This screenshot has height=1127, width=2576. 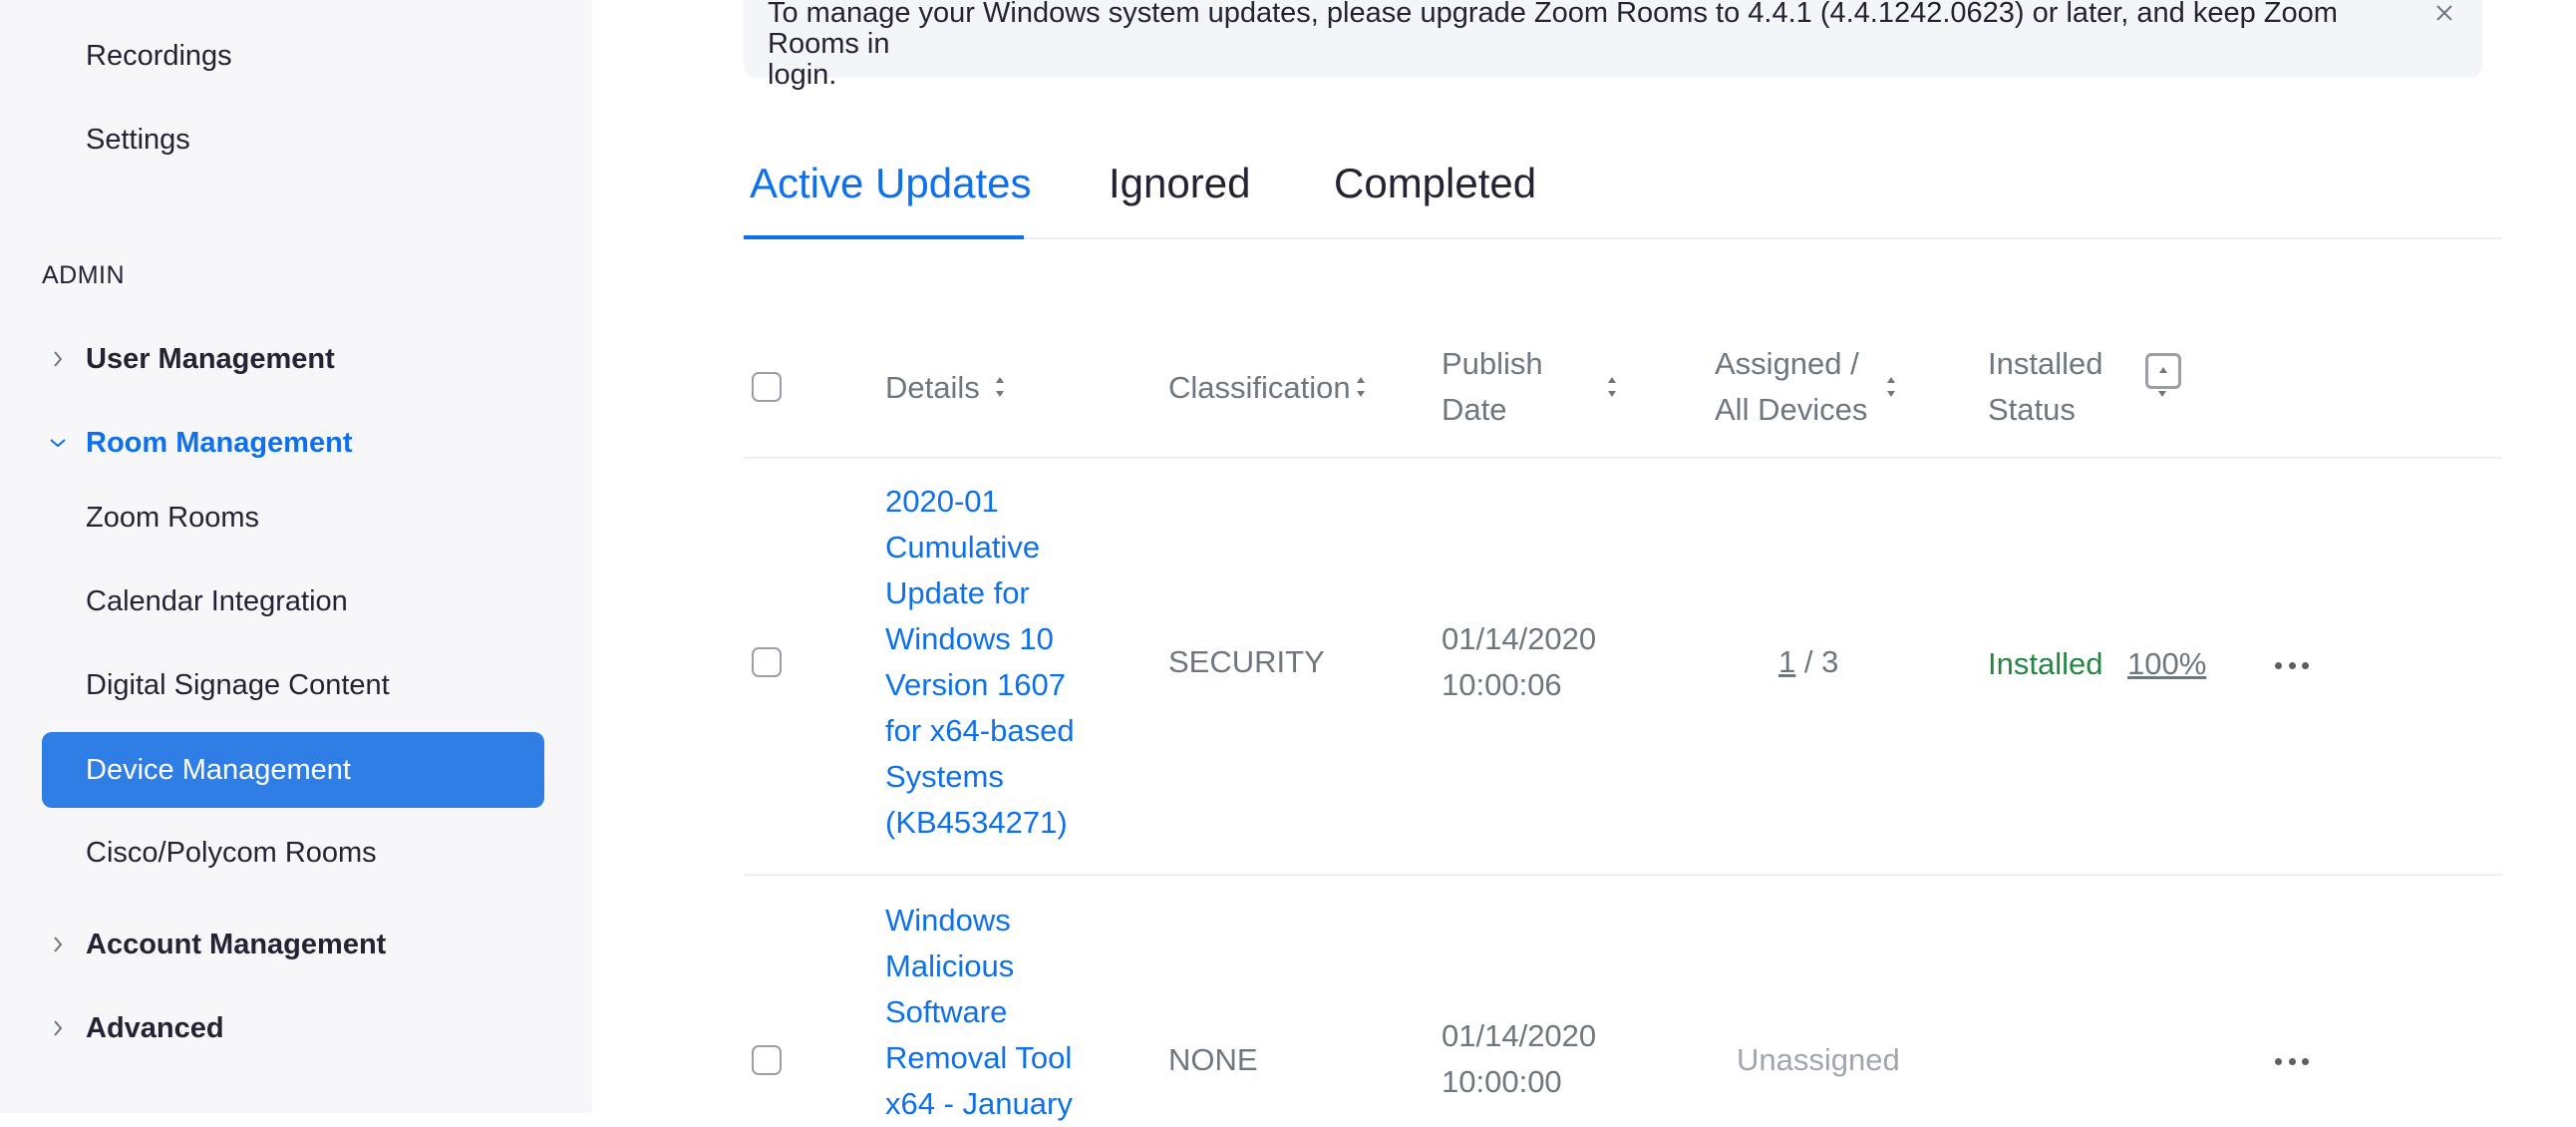 I want to click on installed-percent-link: 100%, so click(x=2166, y=664).